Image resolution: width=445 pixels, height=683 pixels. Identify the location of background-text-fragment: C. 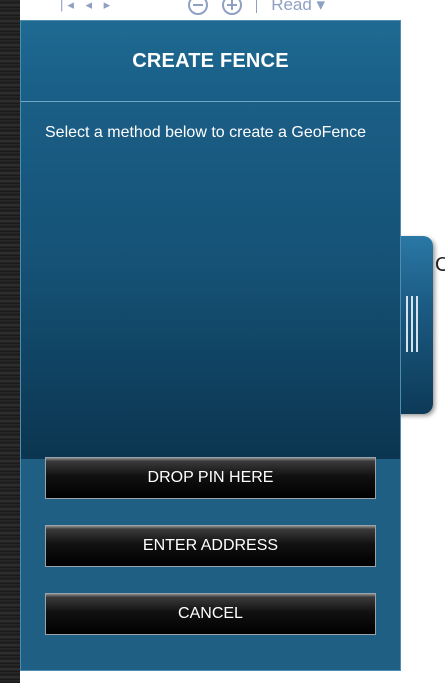
(440, 265).